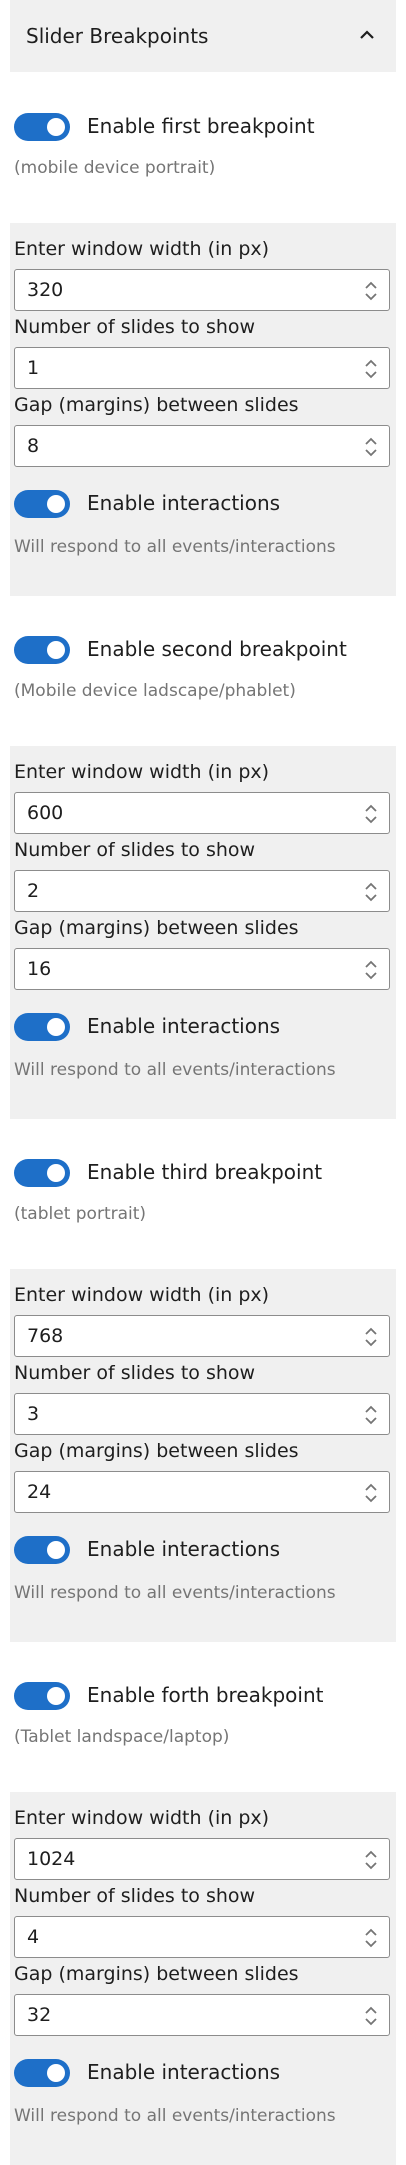  Describe the element at coordinates (80, 1214) in the screenshot. I see `breakpoint-help-text: (tablet portrait)` at that location.